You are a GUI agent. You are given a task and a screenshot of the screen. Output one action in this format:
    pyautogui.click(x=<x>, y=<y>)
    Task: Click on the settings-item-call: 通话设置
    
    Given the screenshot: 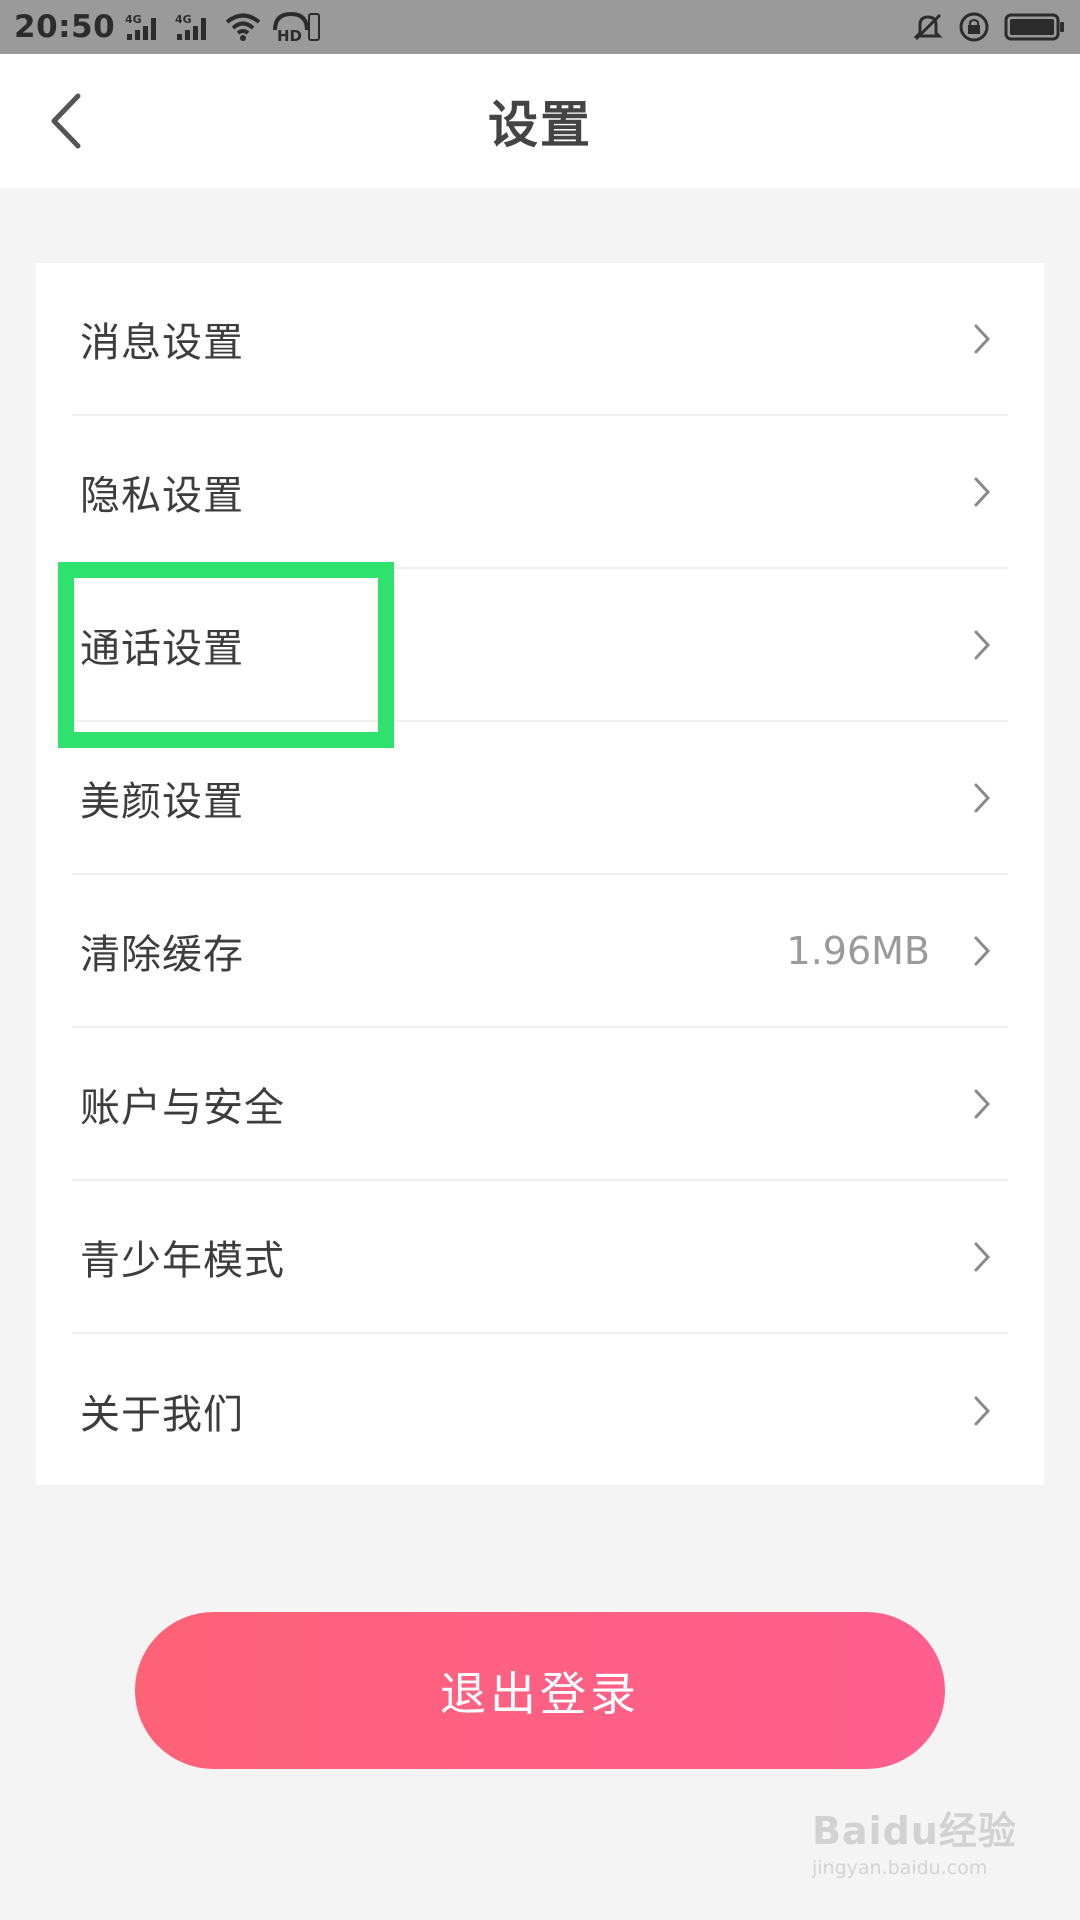 What is the action you would take?
    pyautogui.click(x=540, y=645)
    